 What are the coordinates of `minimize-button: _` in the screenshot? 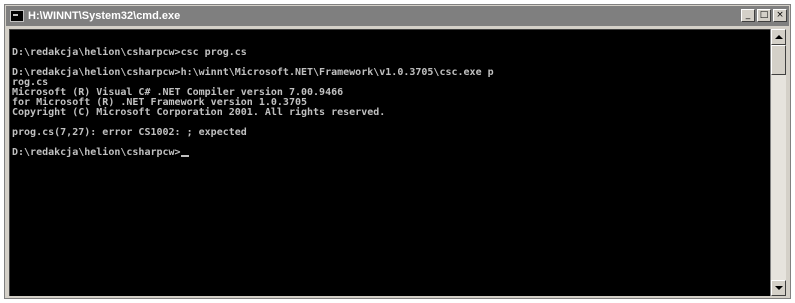 It's located at (748, 15).